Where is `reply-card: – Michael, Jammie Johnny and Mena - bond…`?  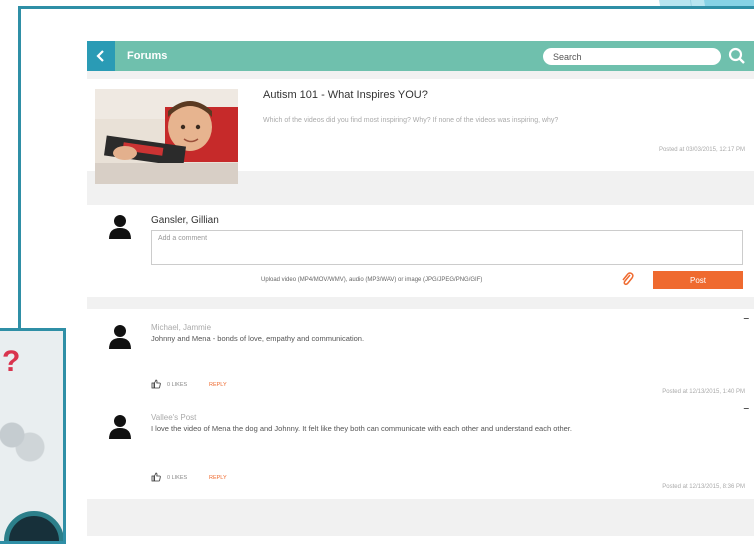 reply-card: – Michael, Jammie Johnny and Mena - bond… is located at coordinates (420, 354).